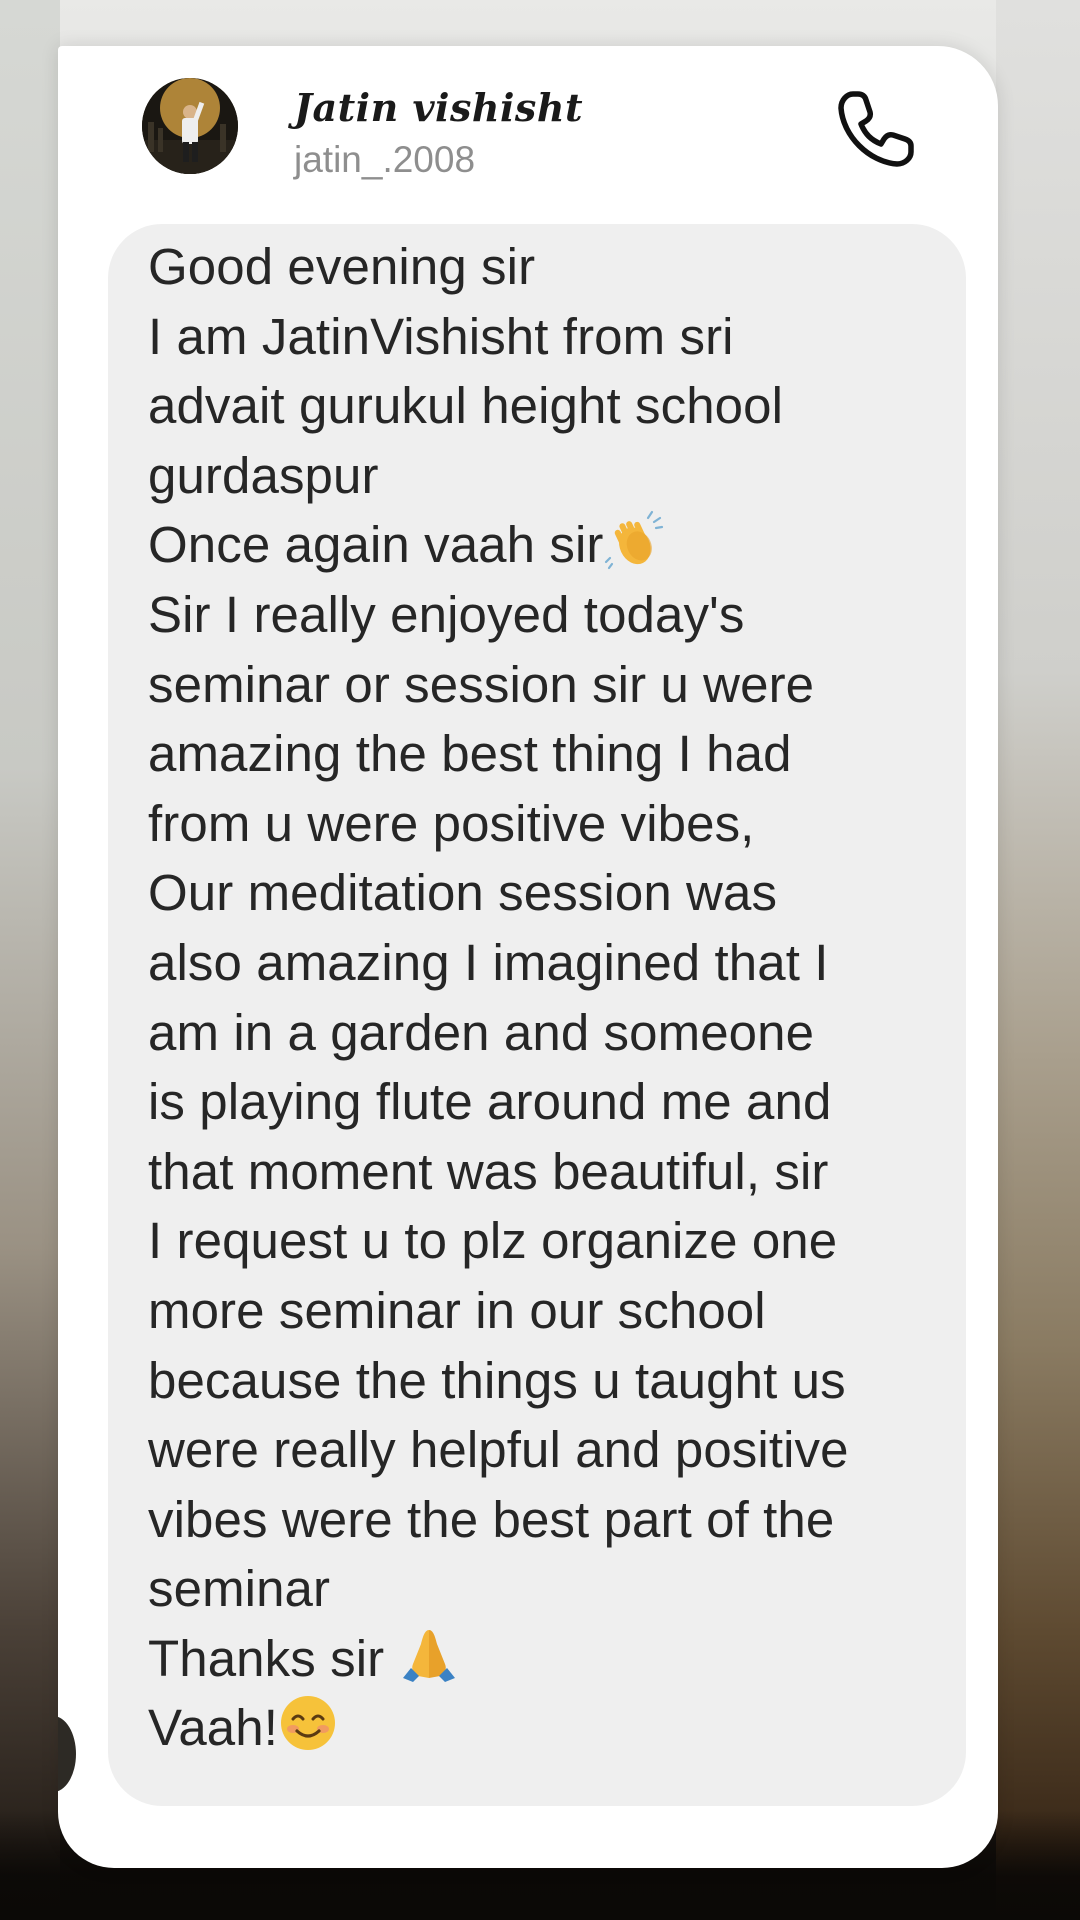  I want to click on message-line: because the things u taught us, so click(497, 1380).